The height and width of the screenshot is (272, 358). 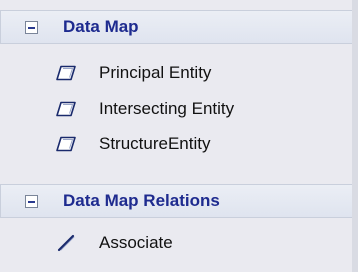 I want to click on toolbox-item-associate: Associate, so click(x=176, y=243).